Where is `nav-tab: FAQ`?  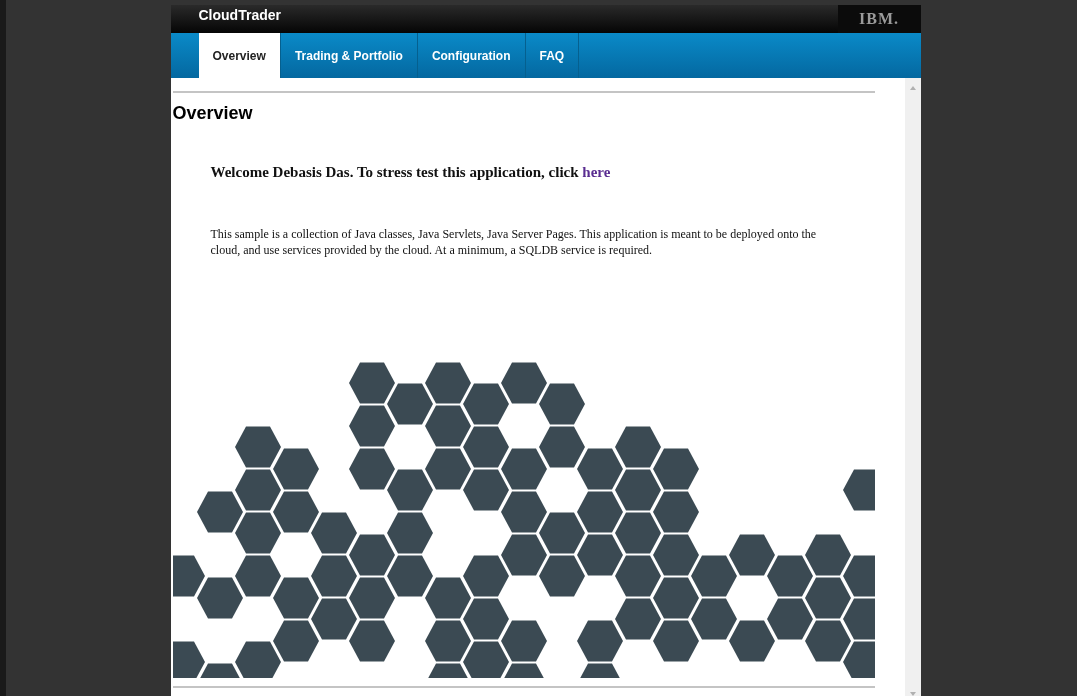 nav-tab: FAQ is located at coordinates (552, 55).